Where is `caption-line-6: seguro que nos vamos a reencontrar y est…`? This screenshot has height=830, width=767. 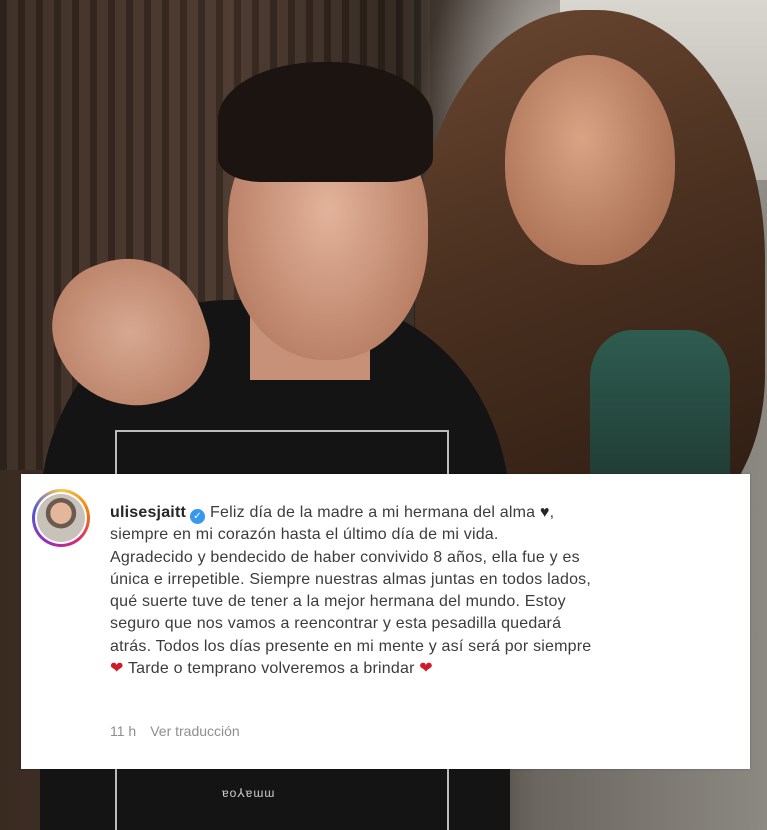 caption-line-6: seguro que nos vamos a reencontrar y est… is located at coordinates (336, 624).